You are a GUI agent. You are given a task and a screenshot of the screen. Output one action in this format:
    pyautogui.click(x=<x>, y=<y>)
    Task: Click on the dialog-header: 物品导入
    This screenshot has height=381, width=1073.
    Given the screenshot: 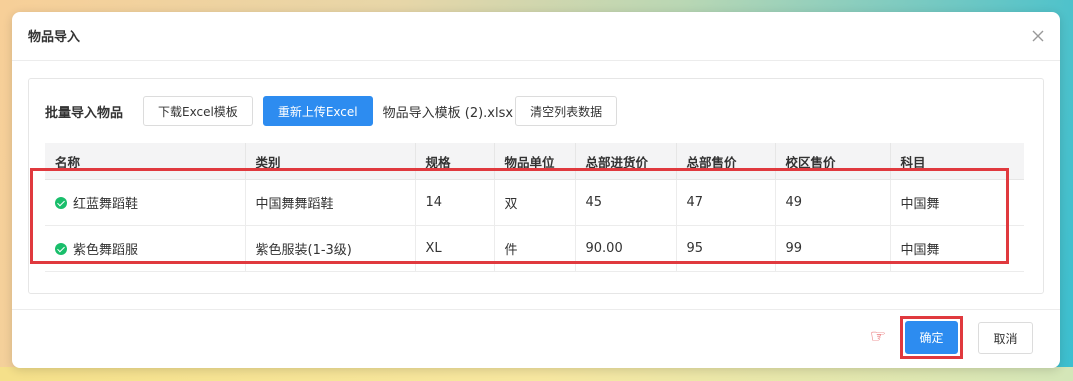 What is the action you would take?
    pyautogui.click(x=536, y=36)
    